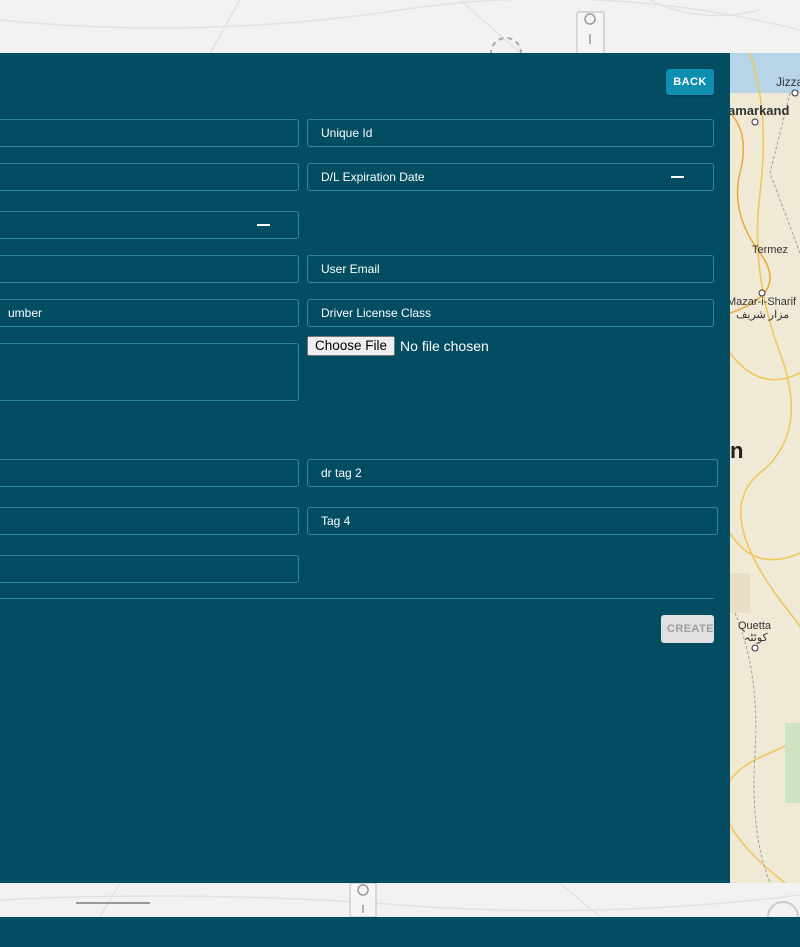  Describe the element at coordinates (512, 473) in the screenshot. I see `tag-2-field: dr tag 2` at that location.